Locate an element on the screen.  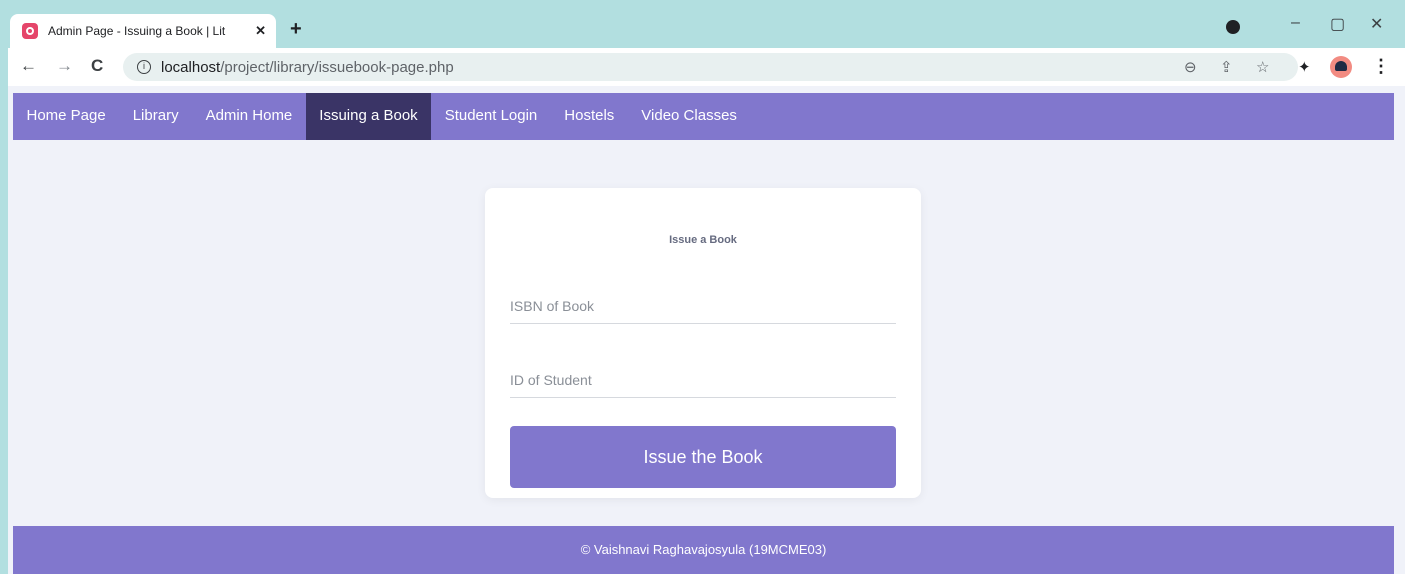
student-id-input is located at coordinates (703, 383).